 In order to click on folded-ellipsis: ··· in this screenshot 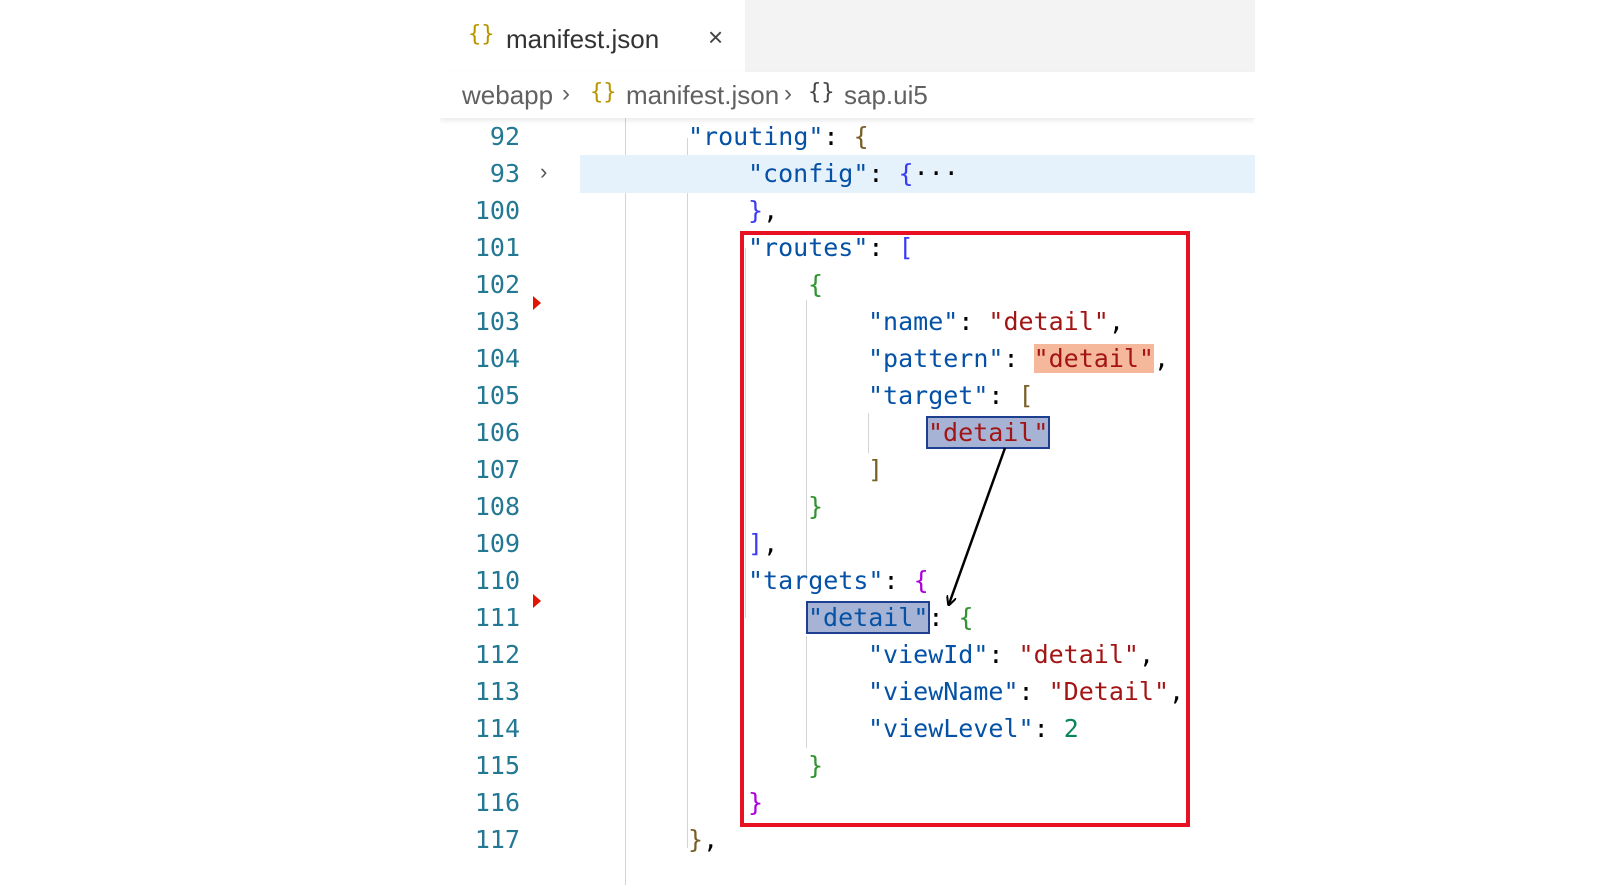, I will do `click(936, 173)`.